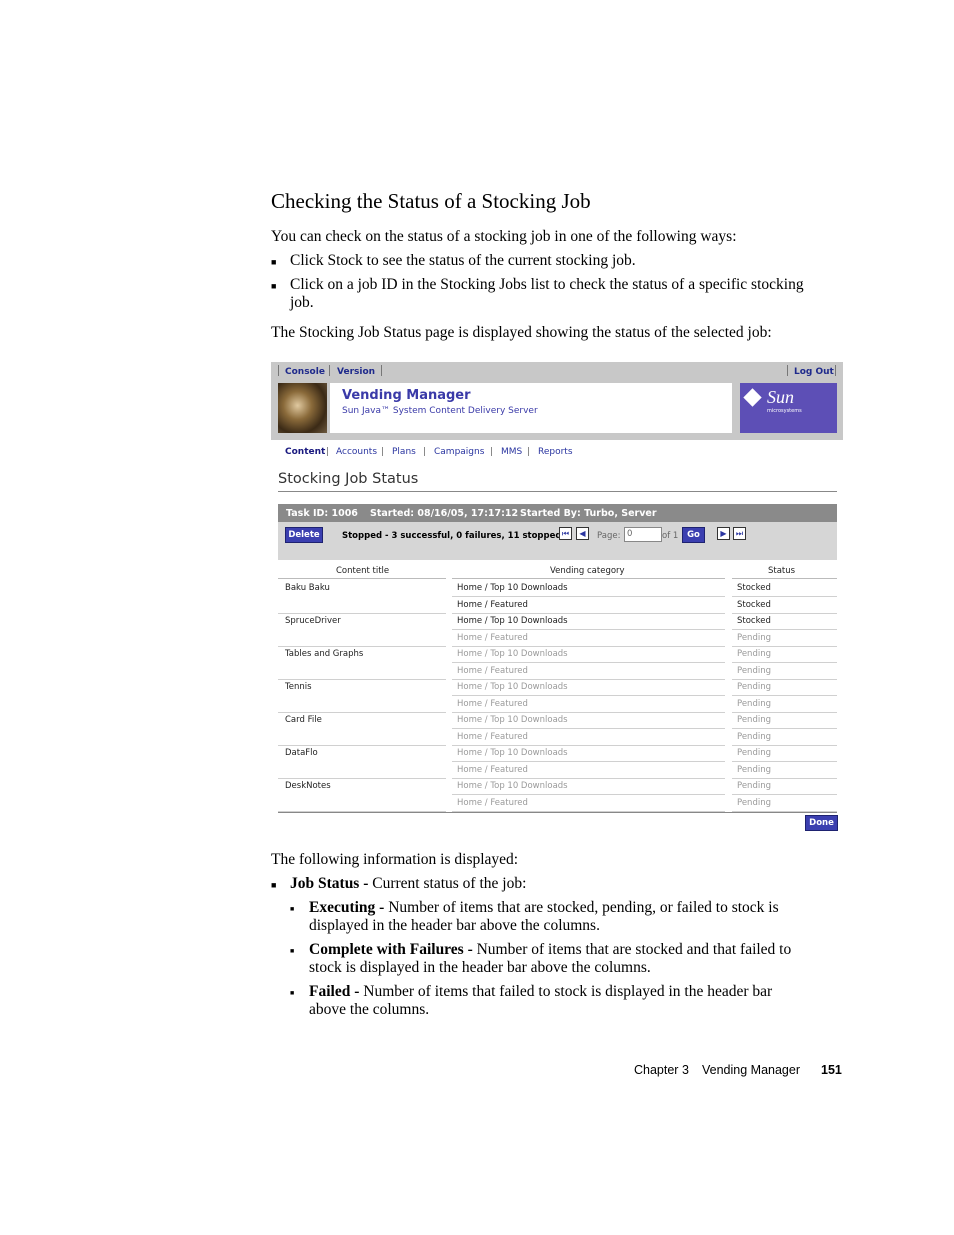  Describe the element at coordinates (302, 408) in the screenshot. I see `product-image` at that location.